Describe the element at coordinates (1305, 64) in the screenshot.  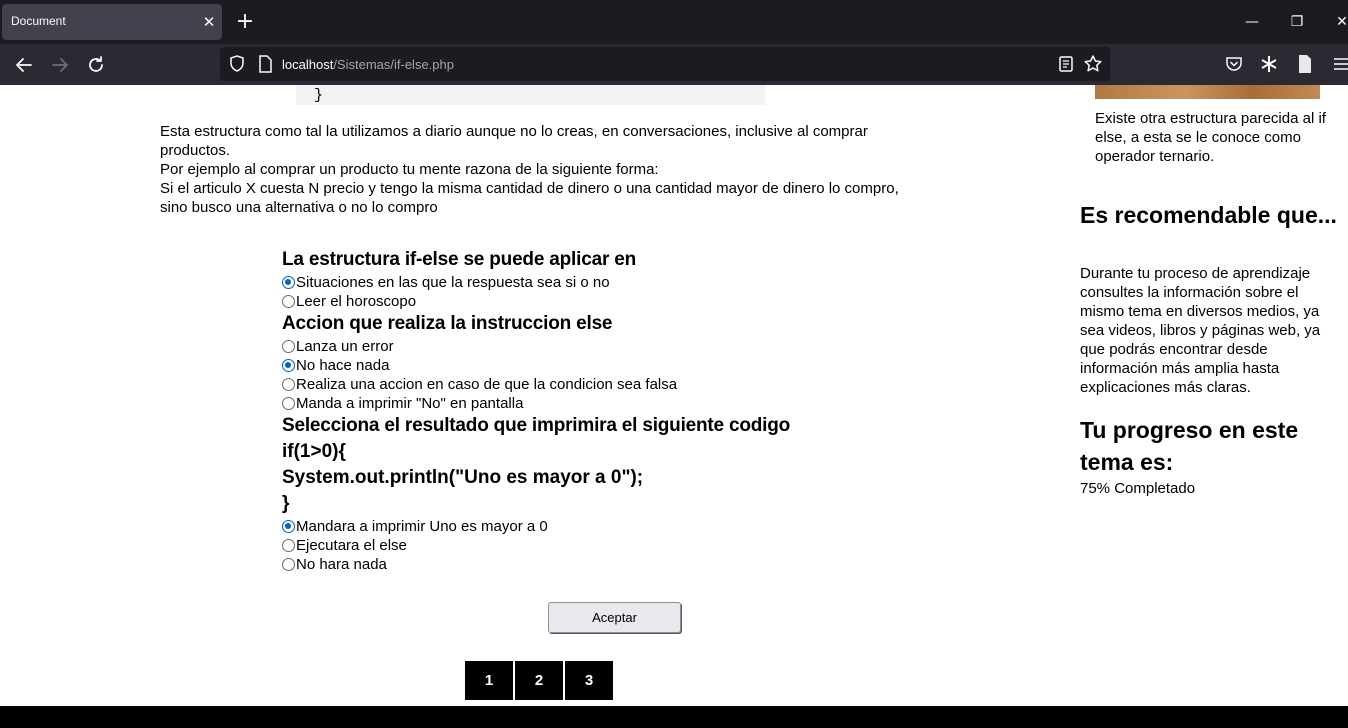
I see `document-icon` at that location.